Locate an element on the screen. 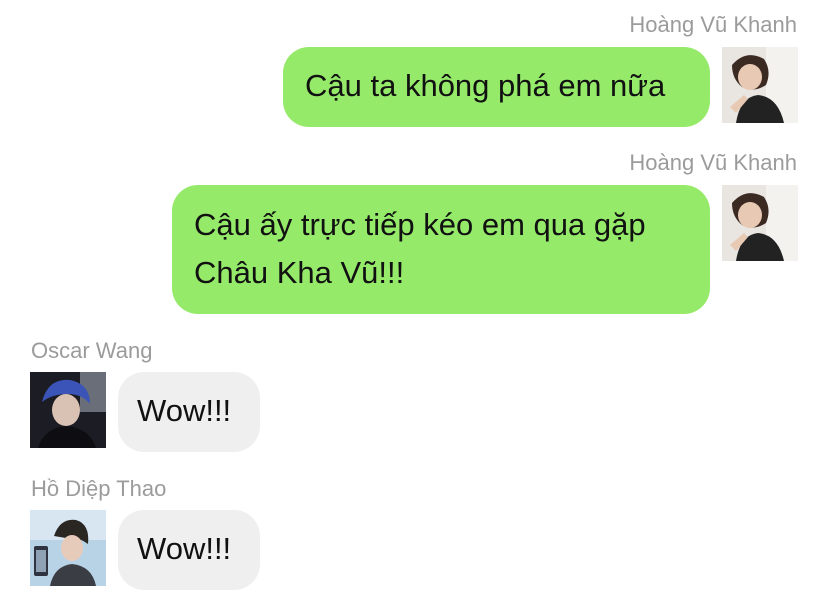 The height and width of the screenshot is (600, 828). sender-name: Oscar Wang is located at coordinates (92, 350).